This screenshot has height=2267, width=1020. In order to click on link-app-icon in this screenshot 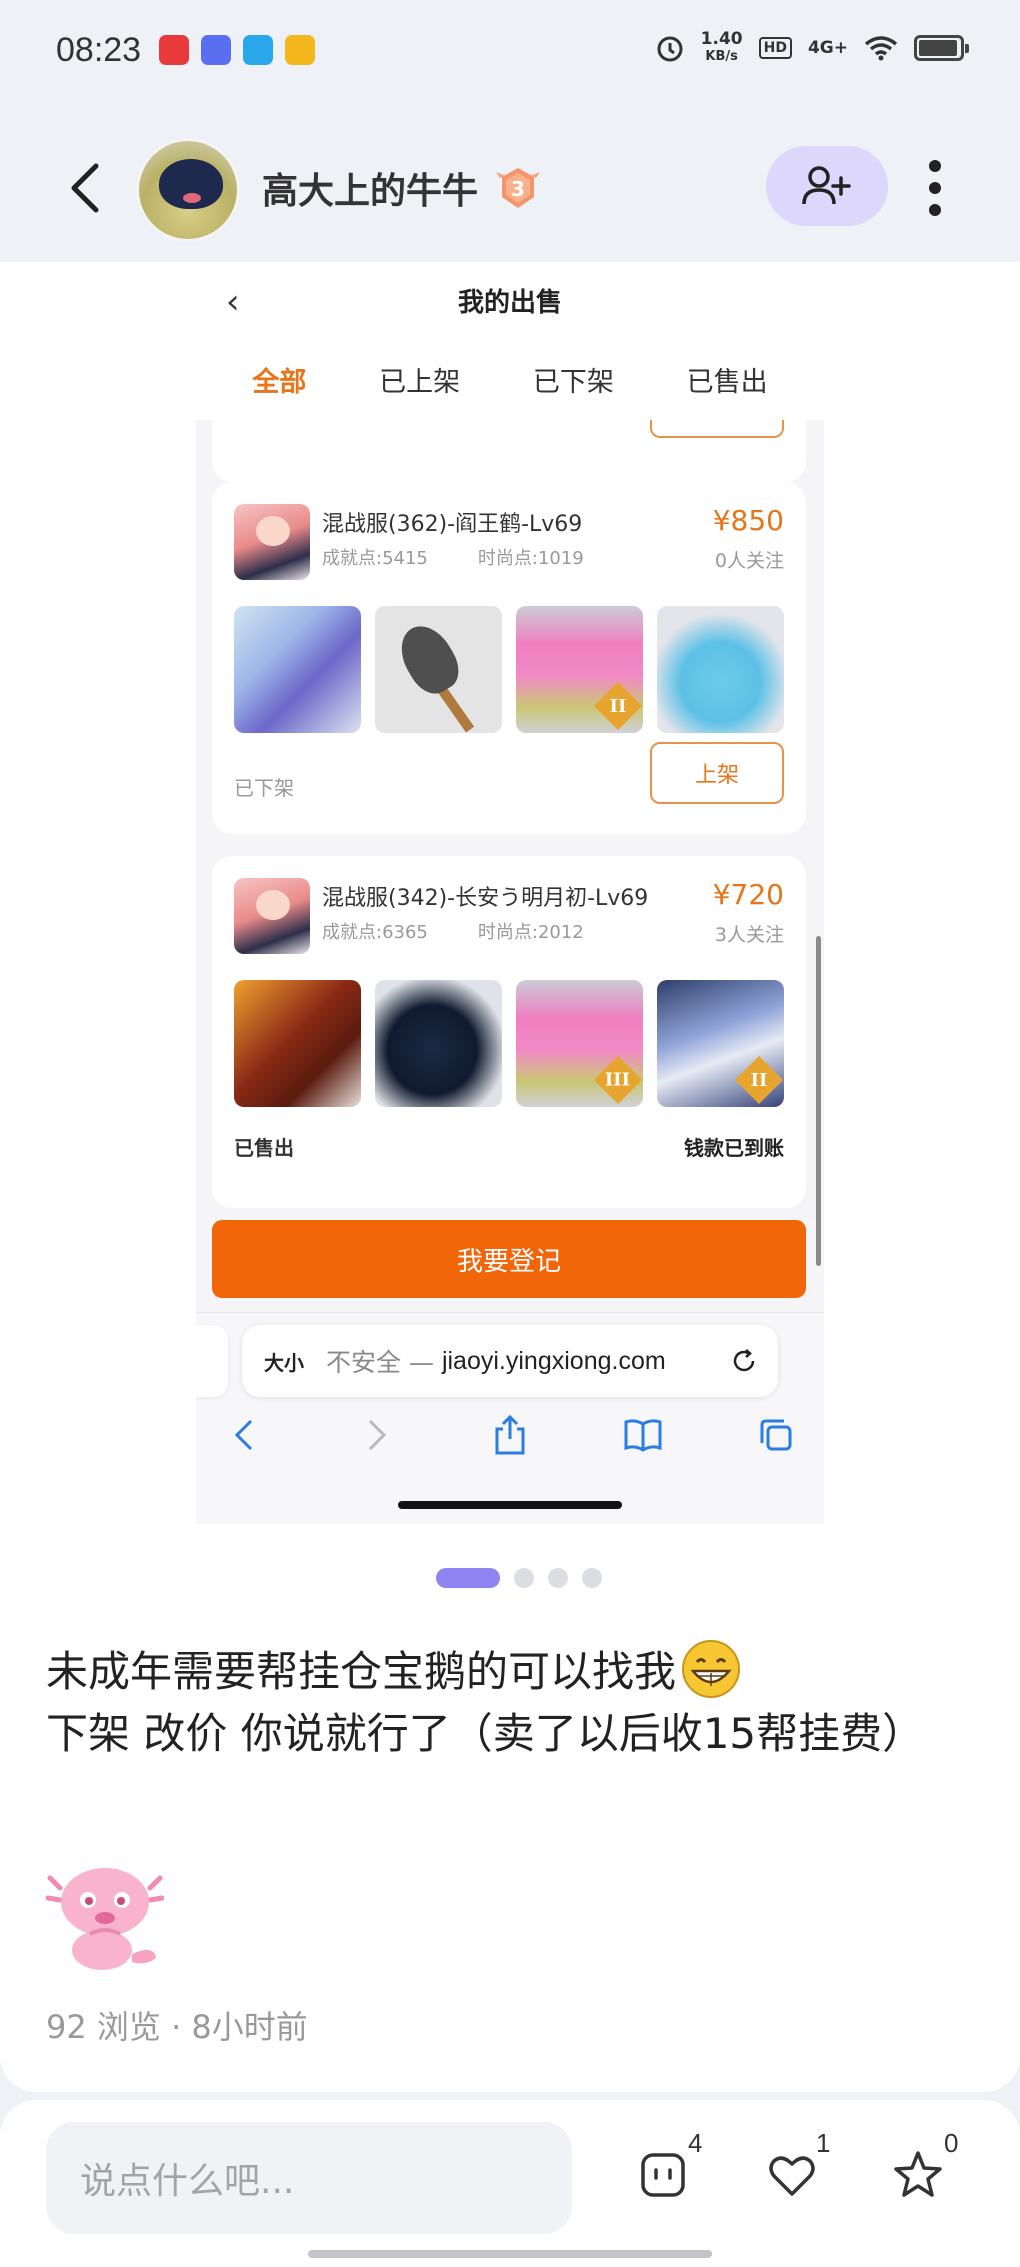, I will do `click(216, 50)`.